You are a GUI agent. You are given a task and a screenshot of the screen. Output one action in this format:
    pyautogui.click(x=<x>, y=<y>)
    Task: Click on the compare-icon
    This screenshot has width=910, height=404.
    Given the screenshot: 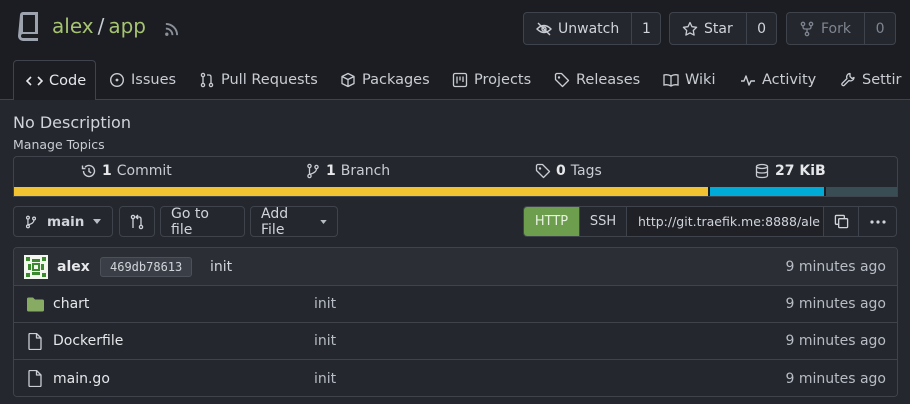 What is the action you would take?
    pyautogui.click(x=137, y=222)
    